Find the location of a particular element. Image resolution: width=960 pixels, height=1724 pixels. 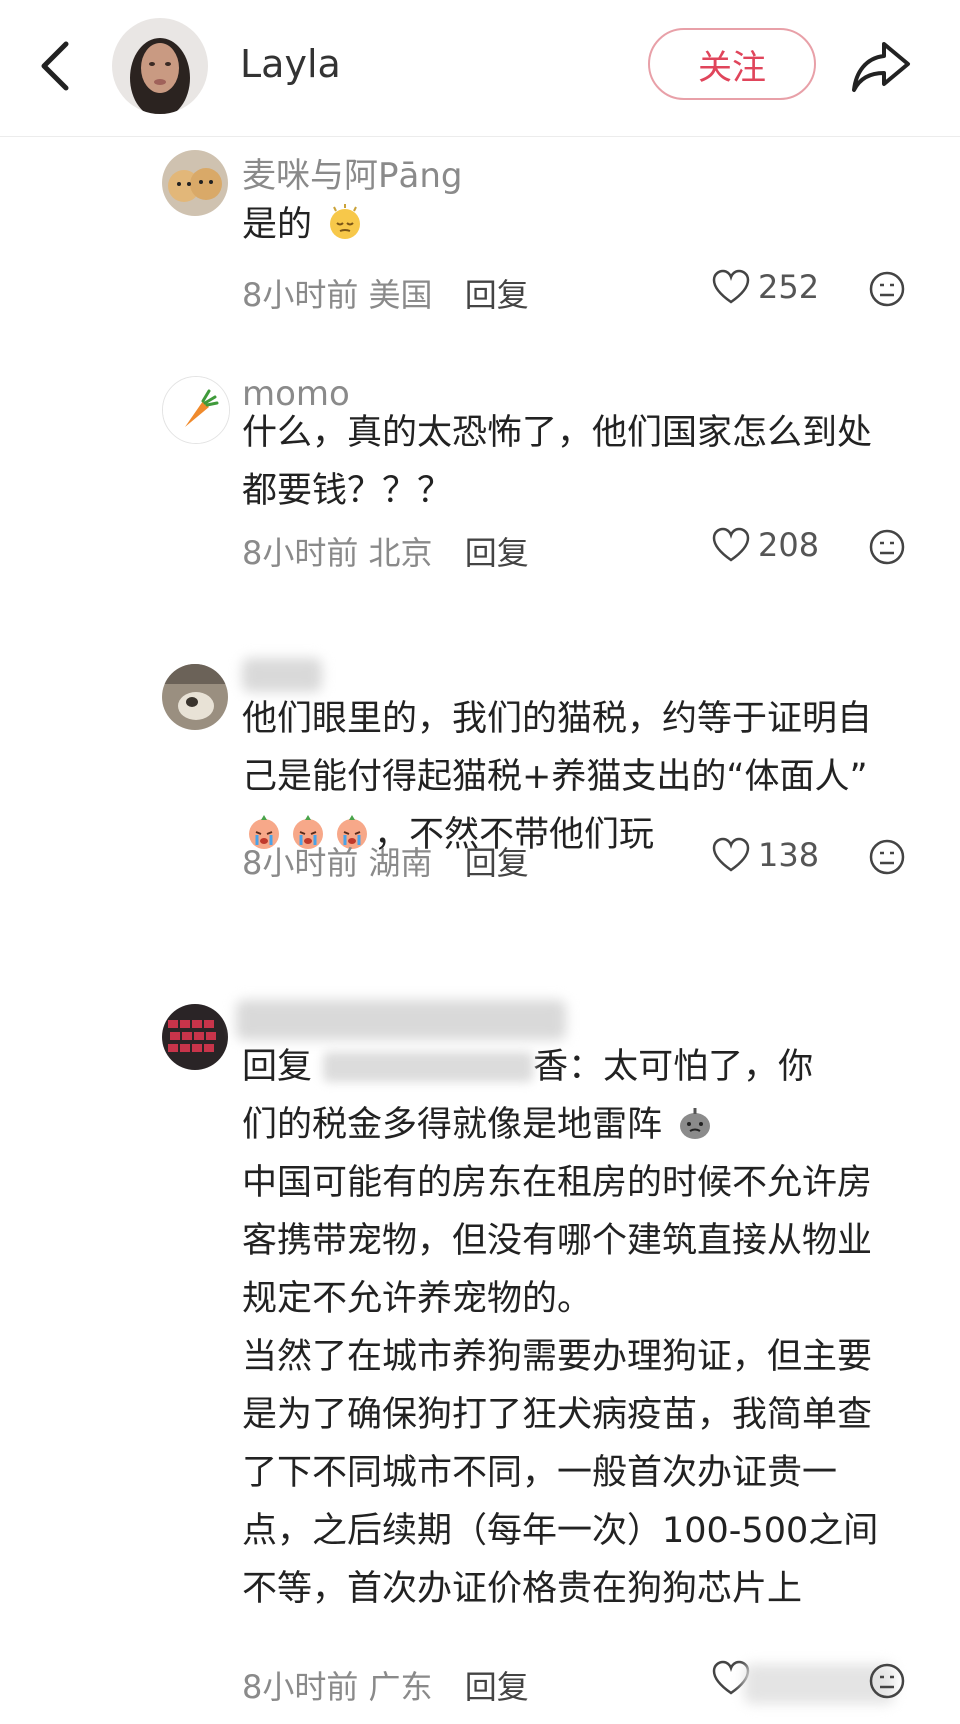

comment-text-body: 是的 is located at coordinates (277, 225).